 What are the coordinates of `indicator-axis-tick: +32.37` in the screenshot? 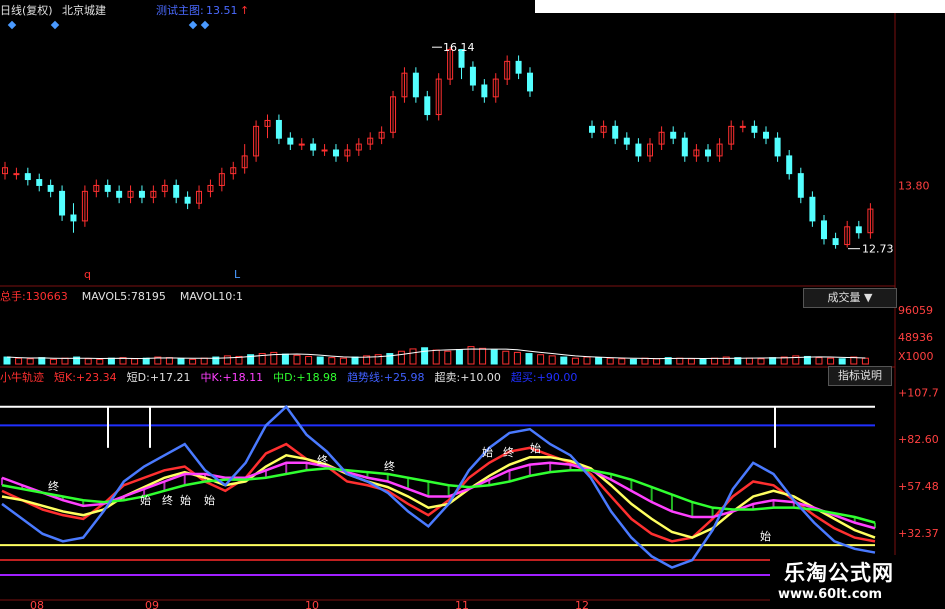 It's located at (918, 533).